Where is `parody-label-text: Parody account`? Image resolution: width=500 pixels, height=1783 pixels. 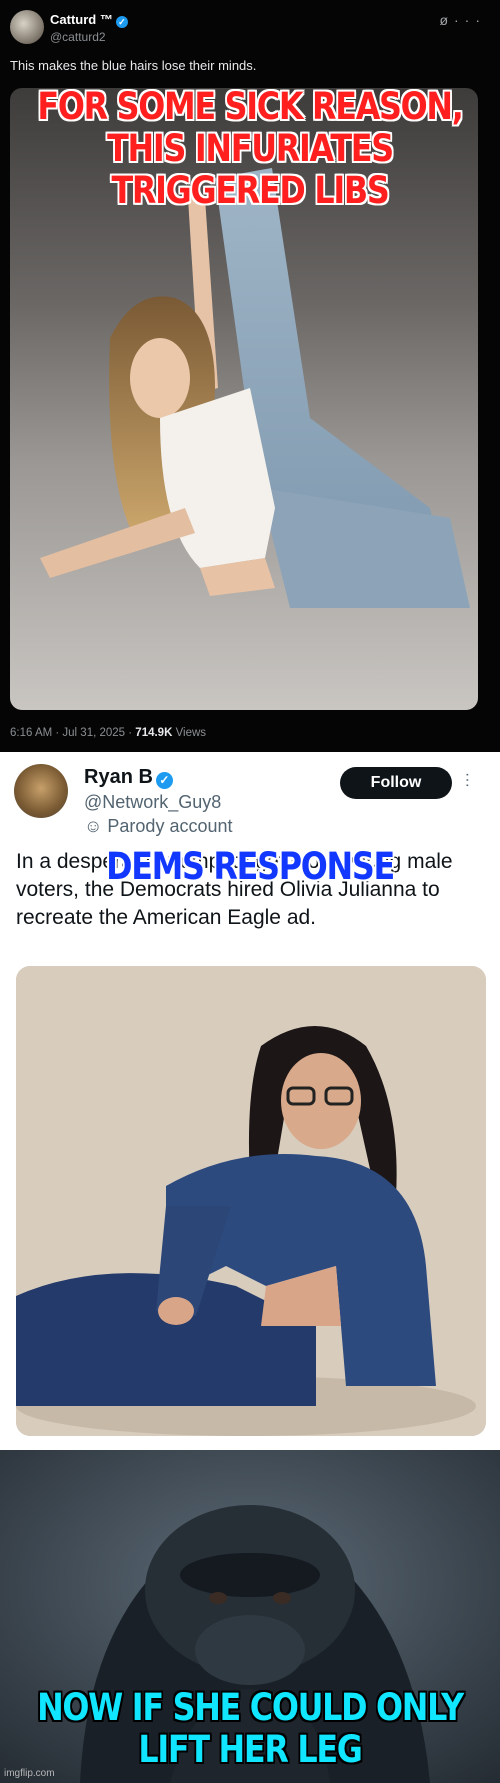
parody-label-text: Parody account is located at coordinates (170, 826).